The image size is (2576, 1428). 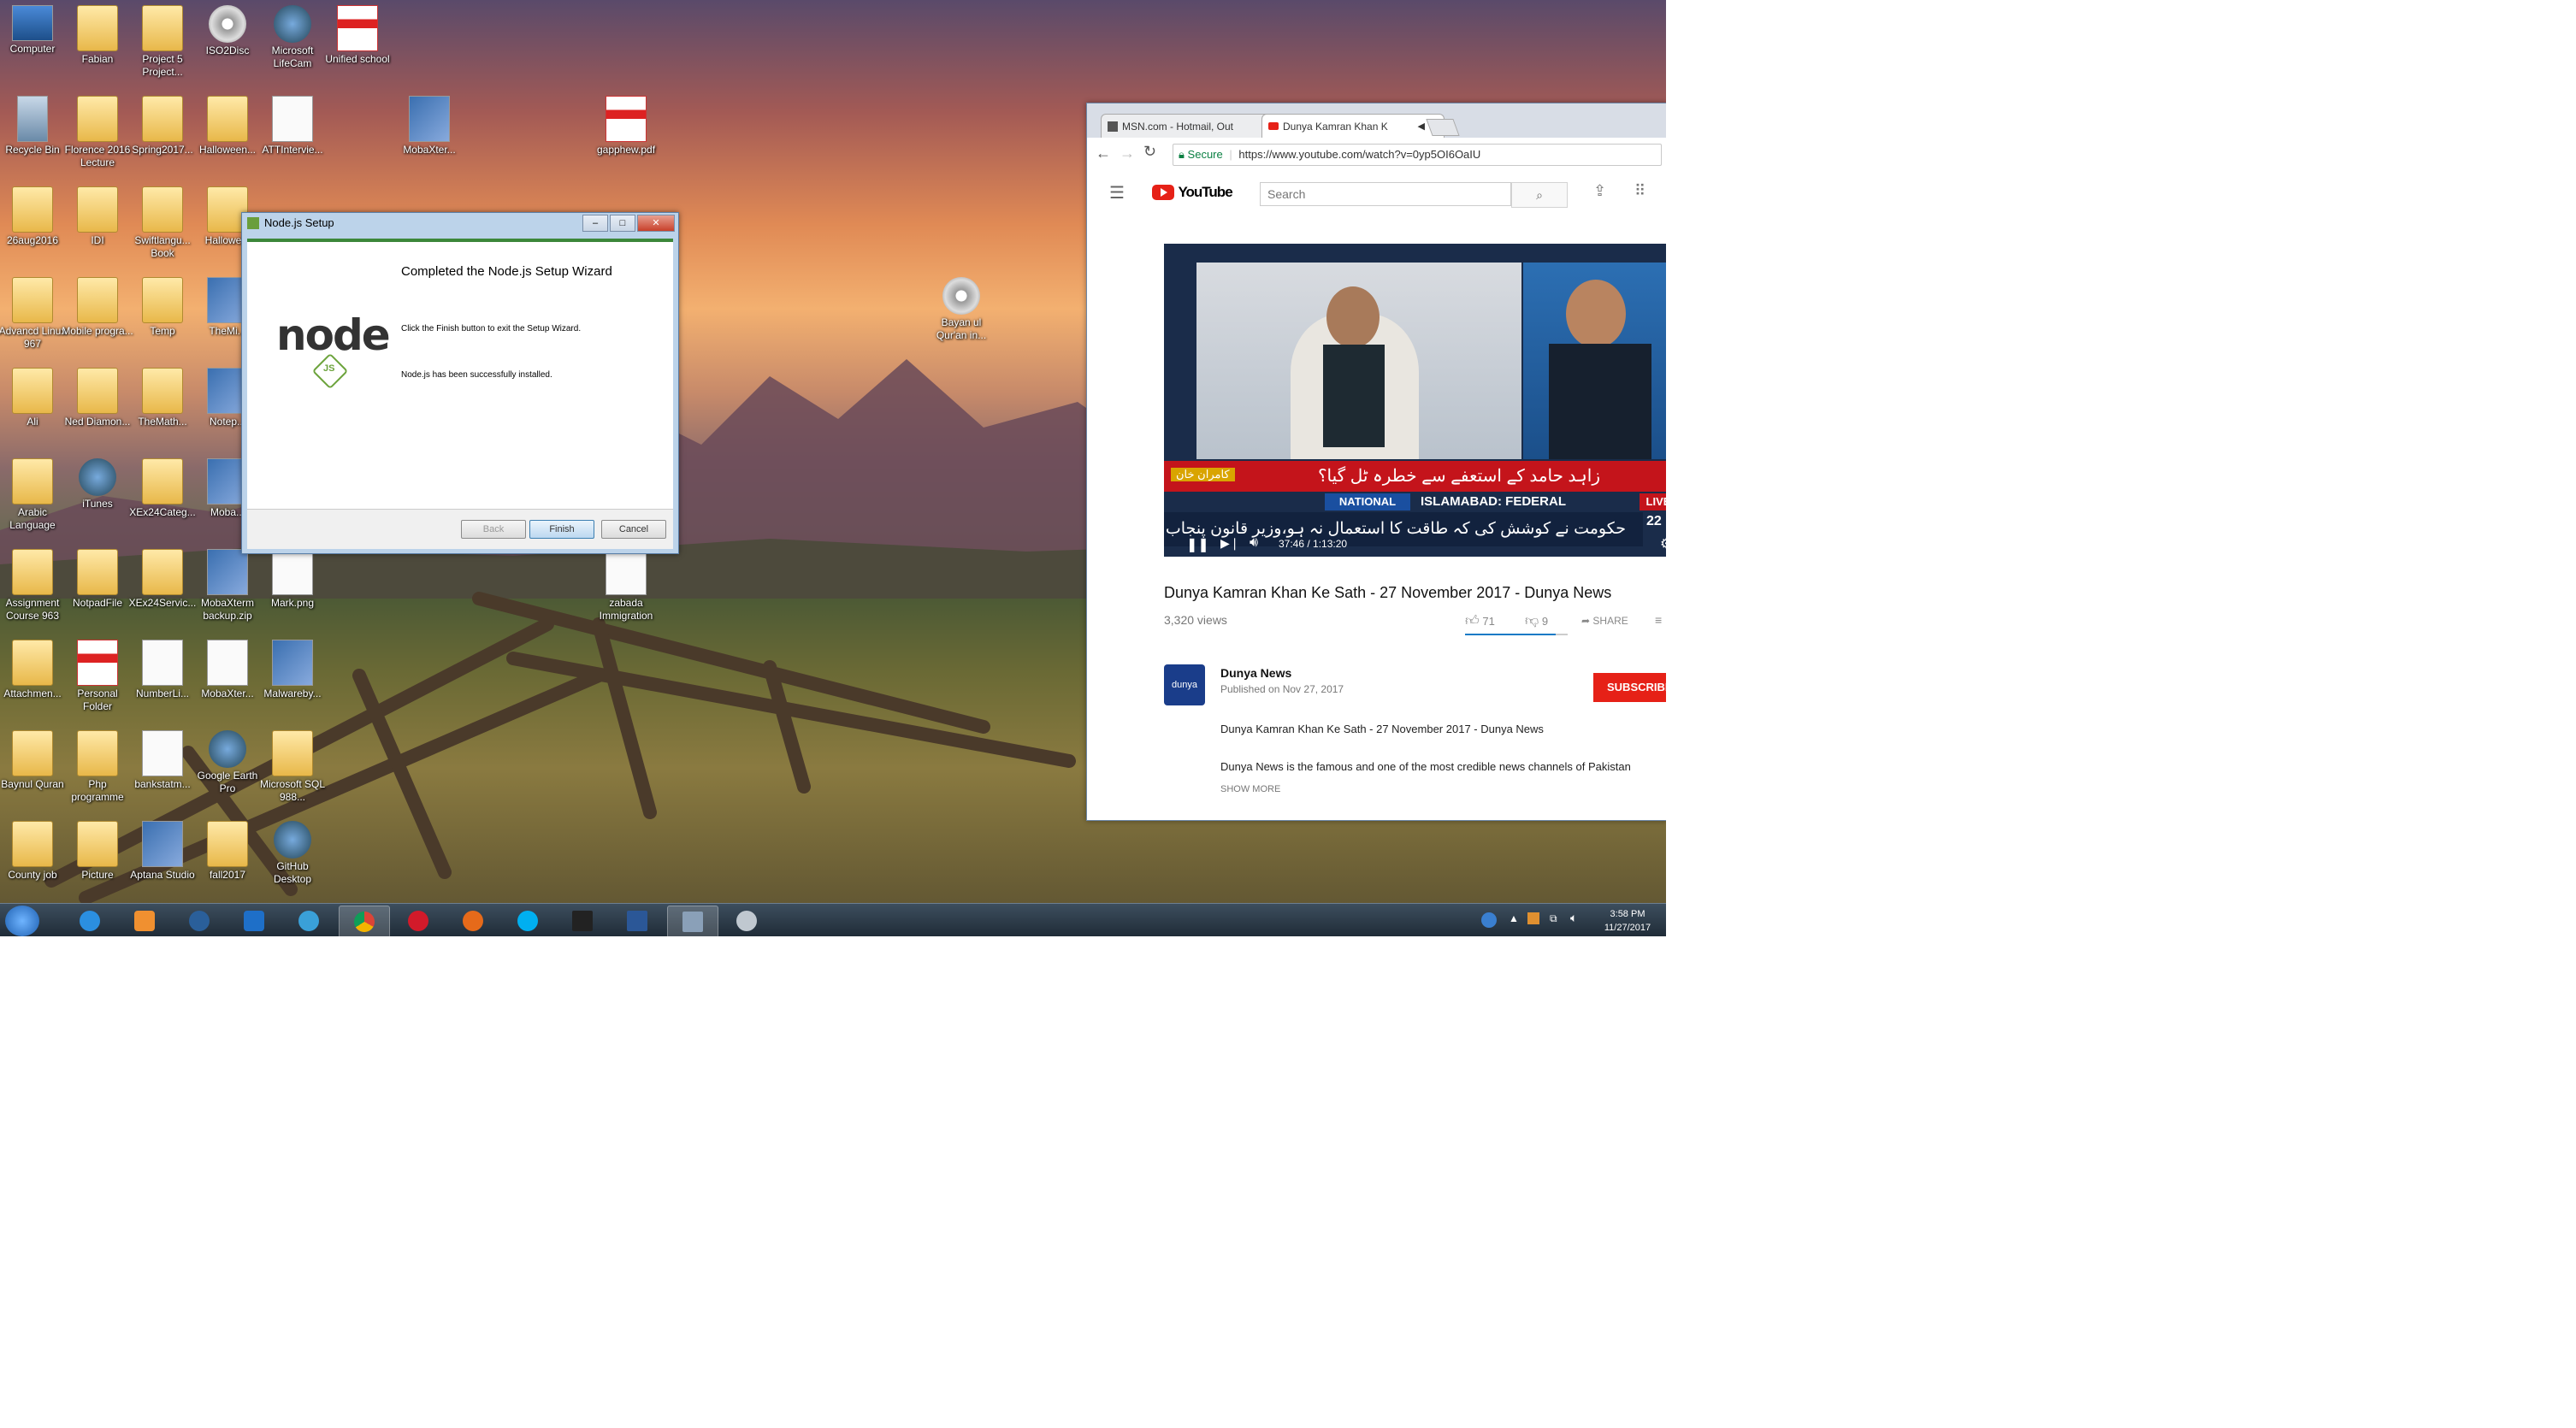 I want to click on taskbar-media-player, so click(x=144, y=921).